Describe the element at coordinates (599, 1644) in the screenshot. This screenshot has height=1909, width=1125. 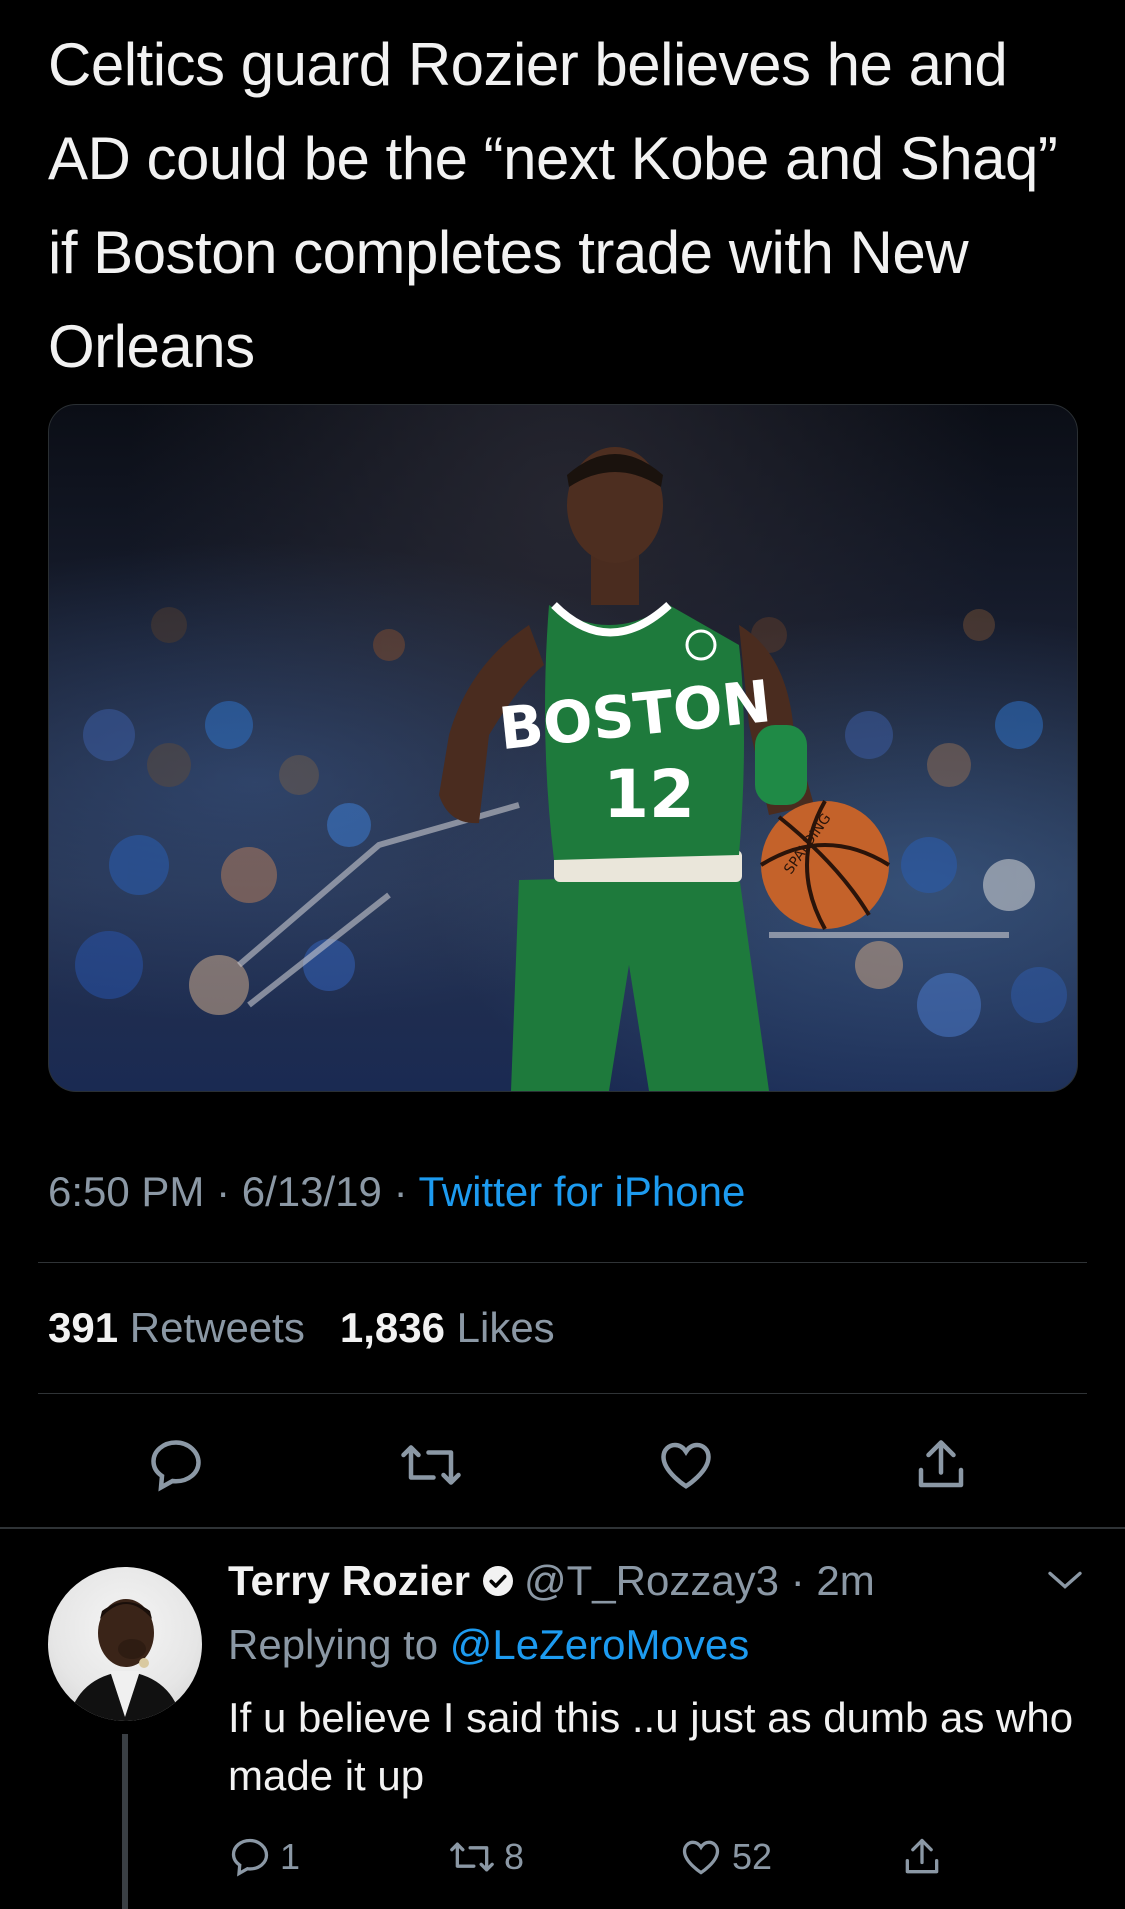
I see `replying-to-handle: @LeZeroMoves` at that location.